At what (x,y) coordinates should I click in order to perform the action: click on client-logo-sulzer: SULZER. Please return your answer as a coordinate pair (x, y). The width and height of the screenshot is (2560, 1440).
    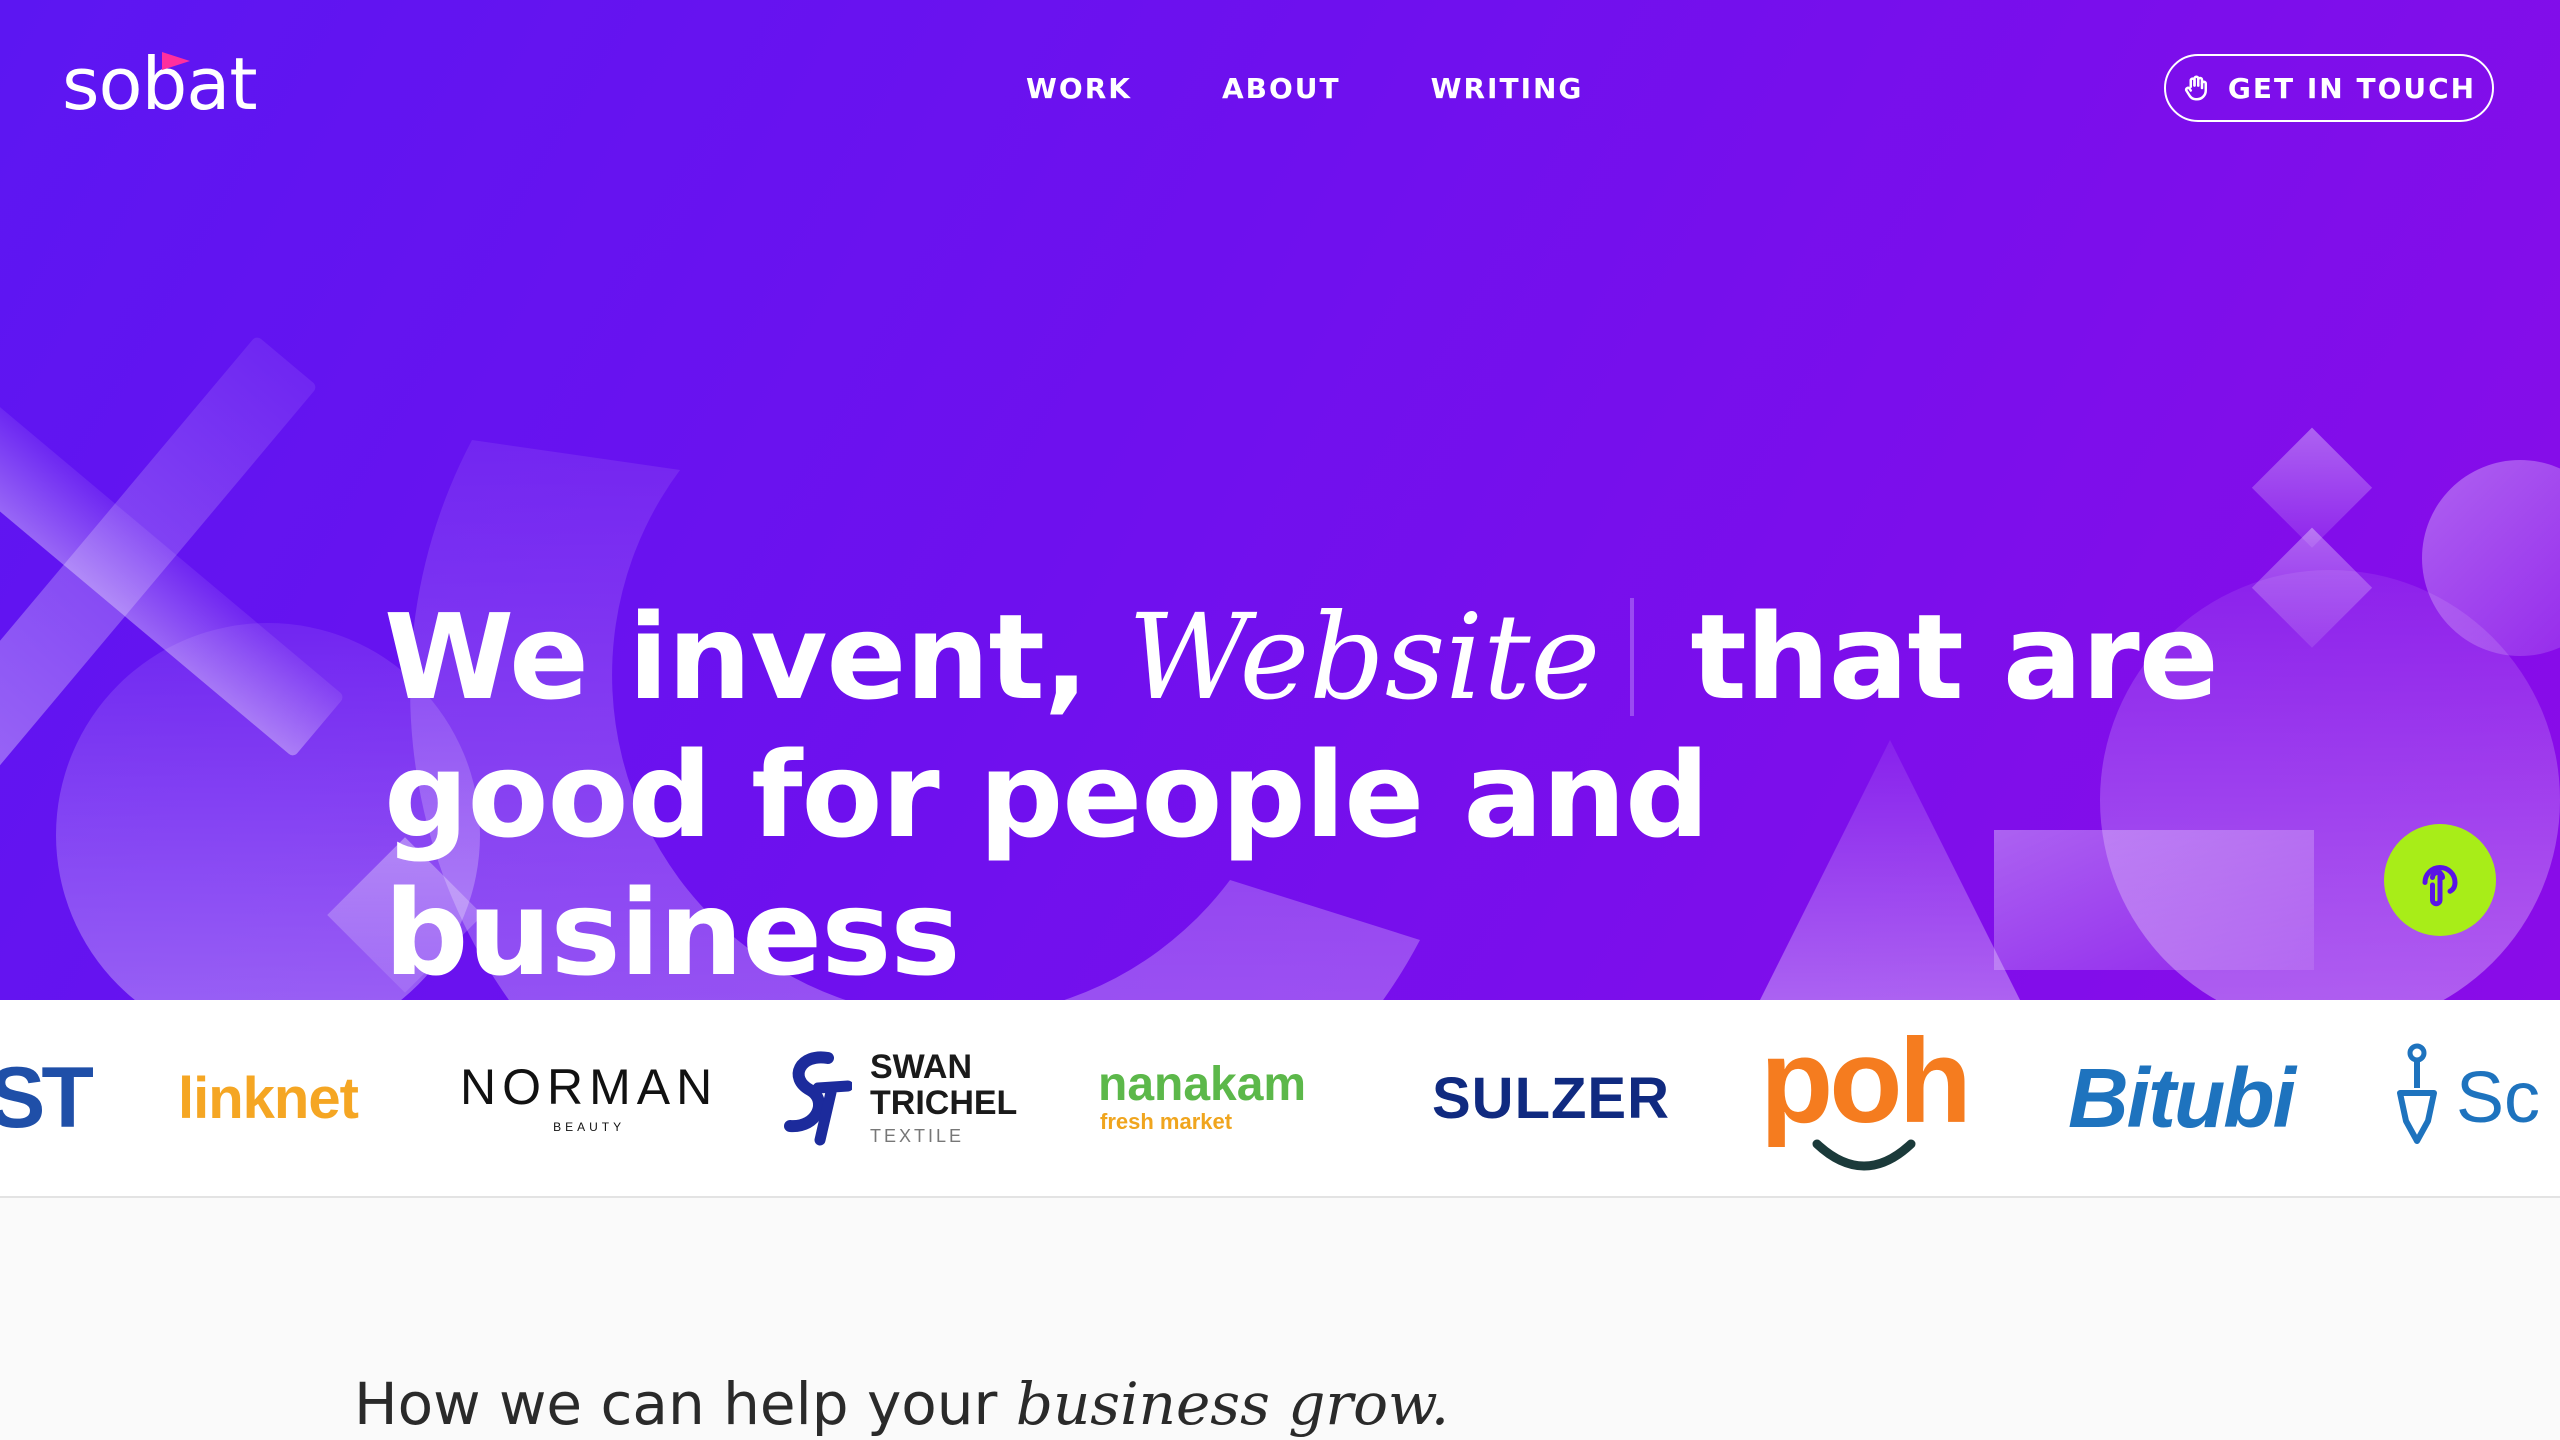
    Looking at the image, I should click on (1551, 1098).